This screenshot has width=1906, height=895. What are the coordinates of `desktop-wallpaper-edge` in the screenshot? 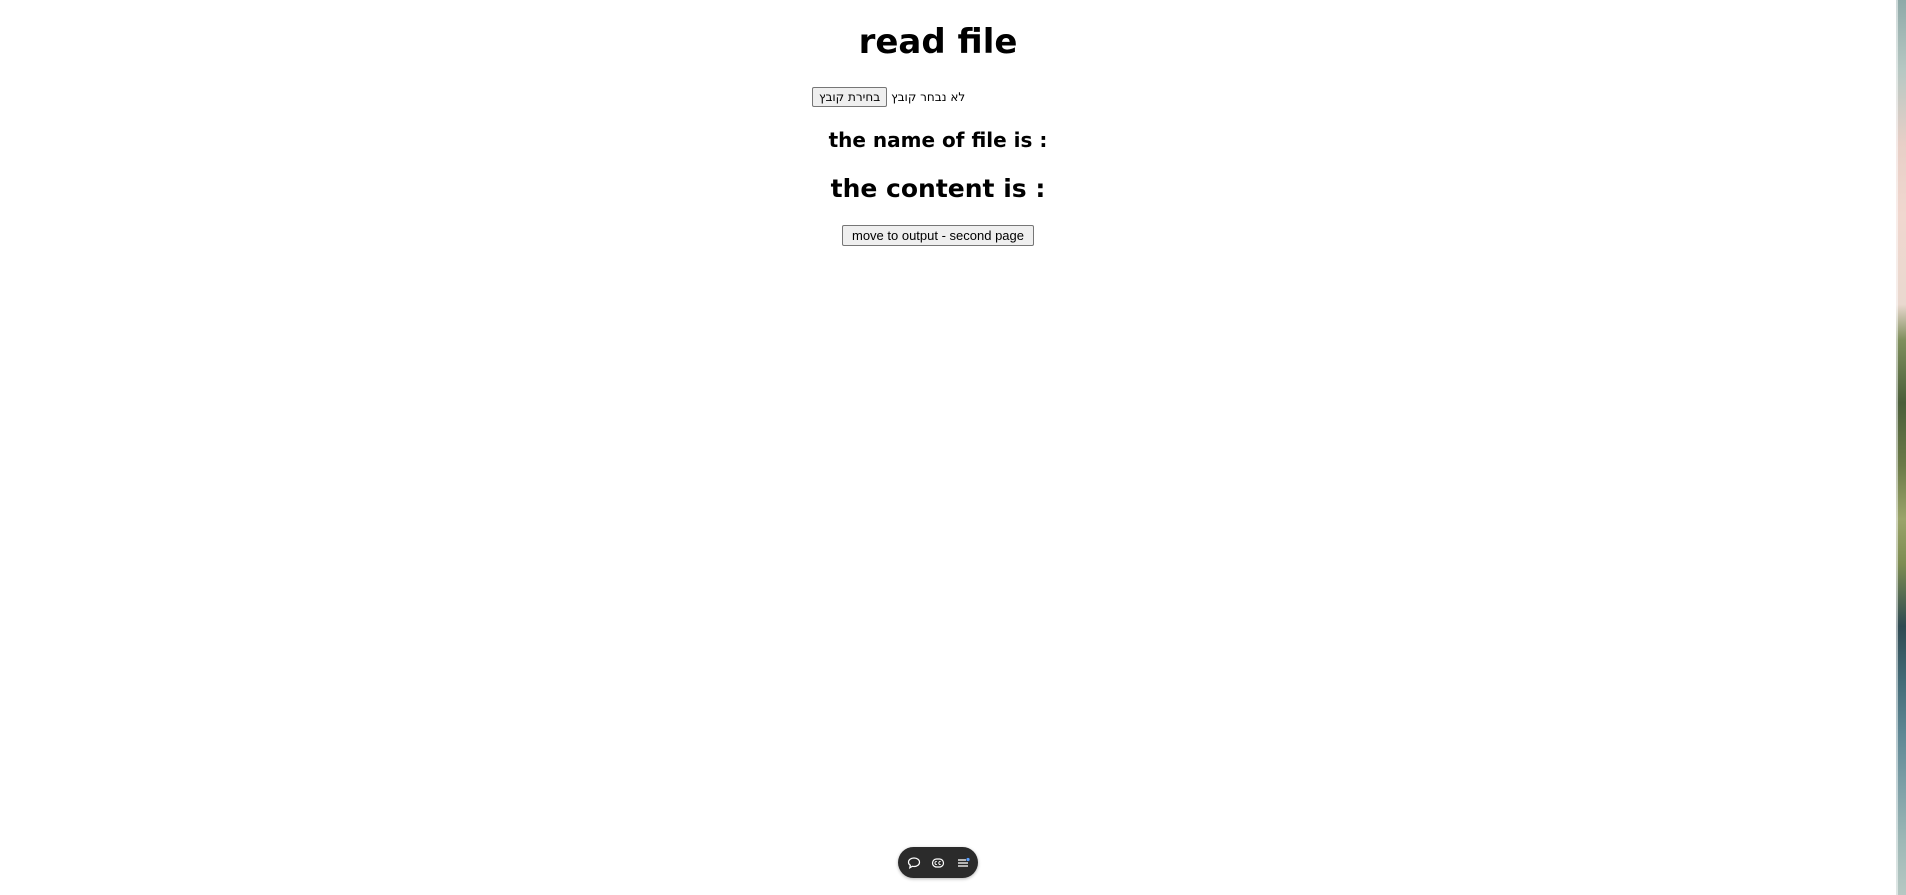 It's located at (1901, 447).